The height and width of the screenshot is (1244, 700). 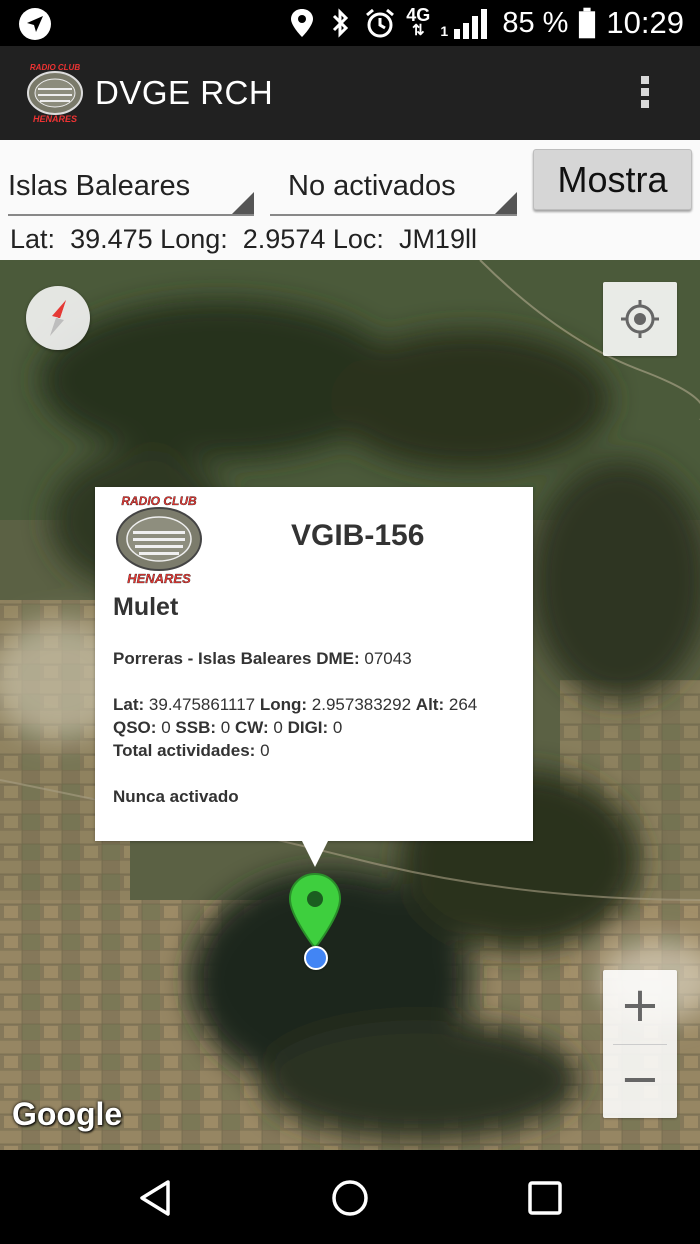 I want to click on status-icons: 4G ⇅ 1 85 % 10:29, so click(x=486, y=23).